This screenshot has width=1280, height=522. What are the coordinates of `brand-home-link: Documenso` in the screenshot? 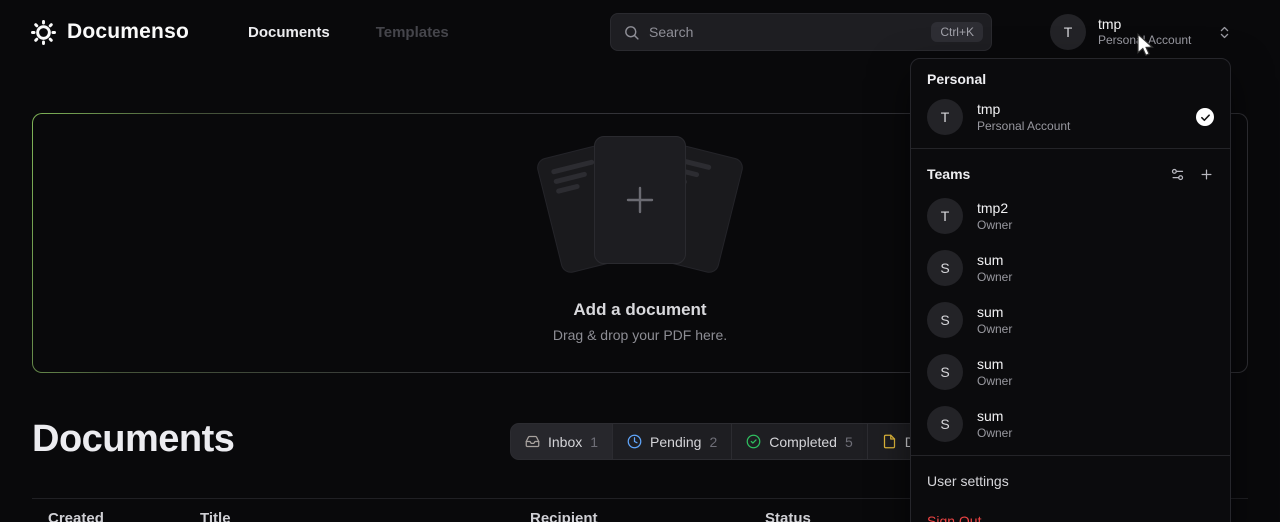 It's located at (109, 32).